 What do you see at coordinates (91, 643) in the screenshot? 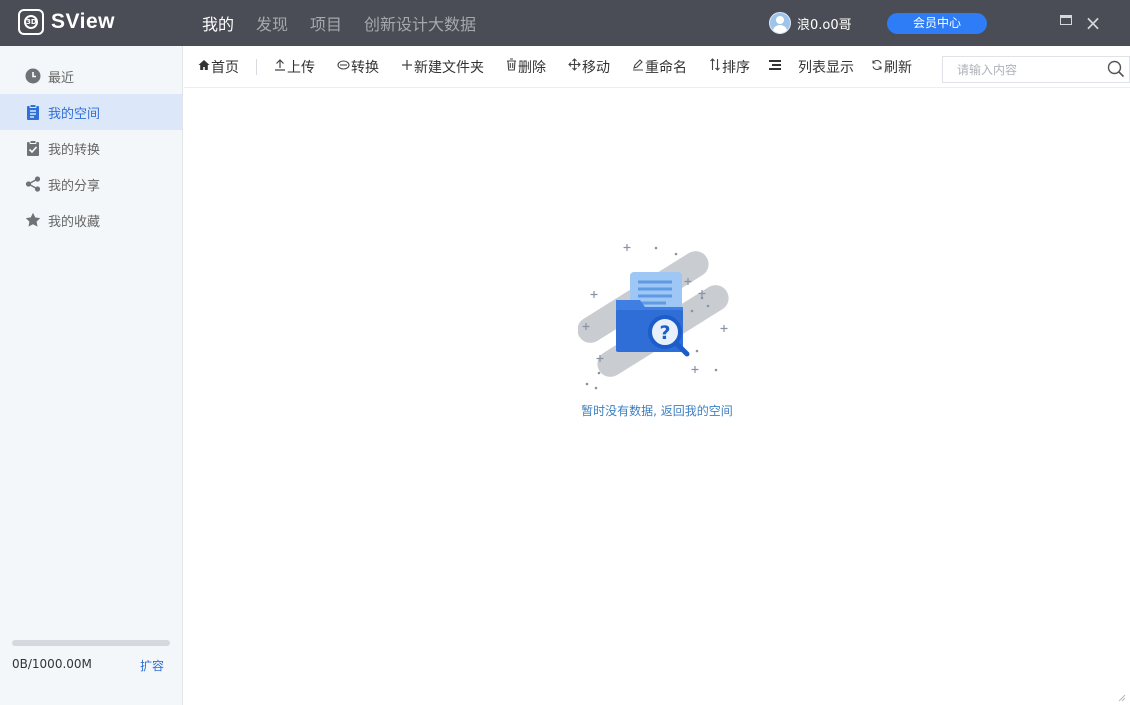
I see `storage-progress-bar` at bounding box center [91, 643].